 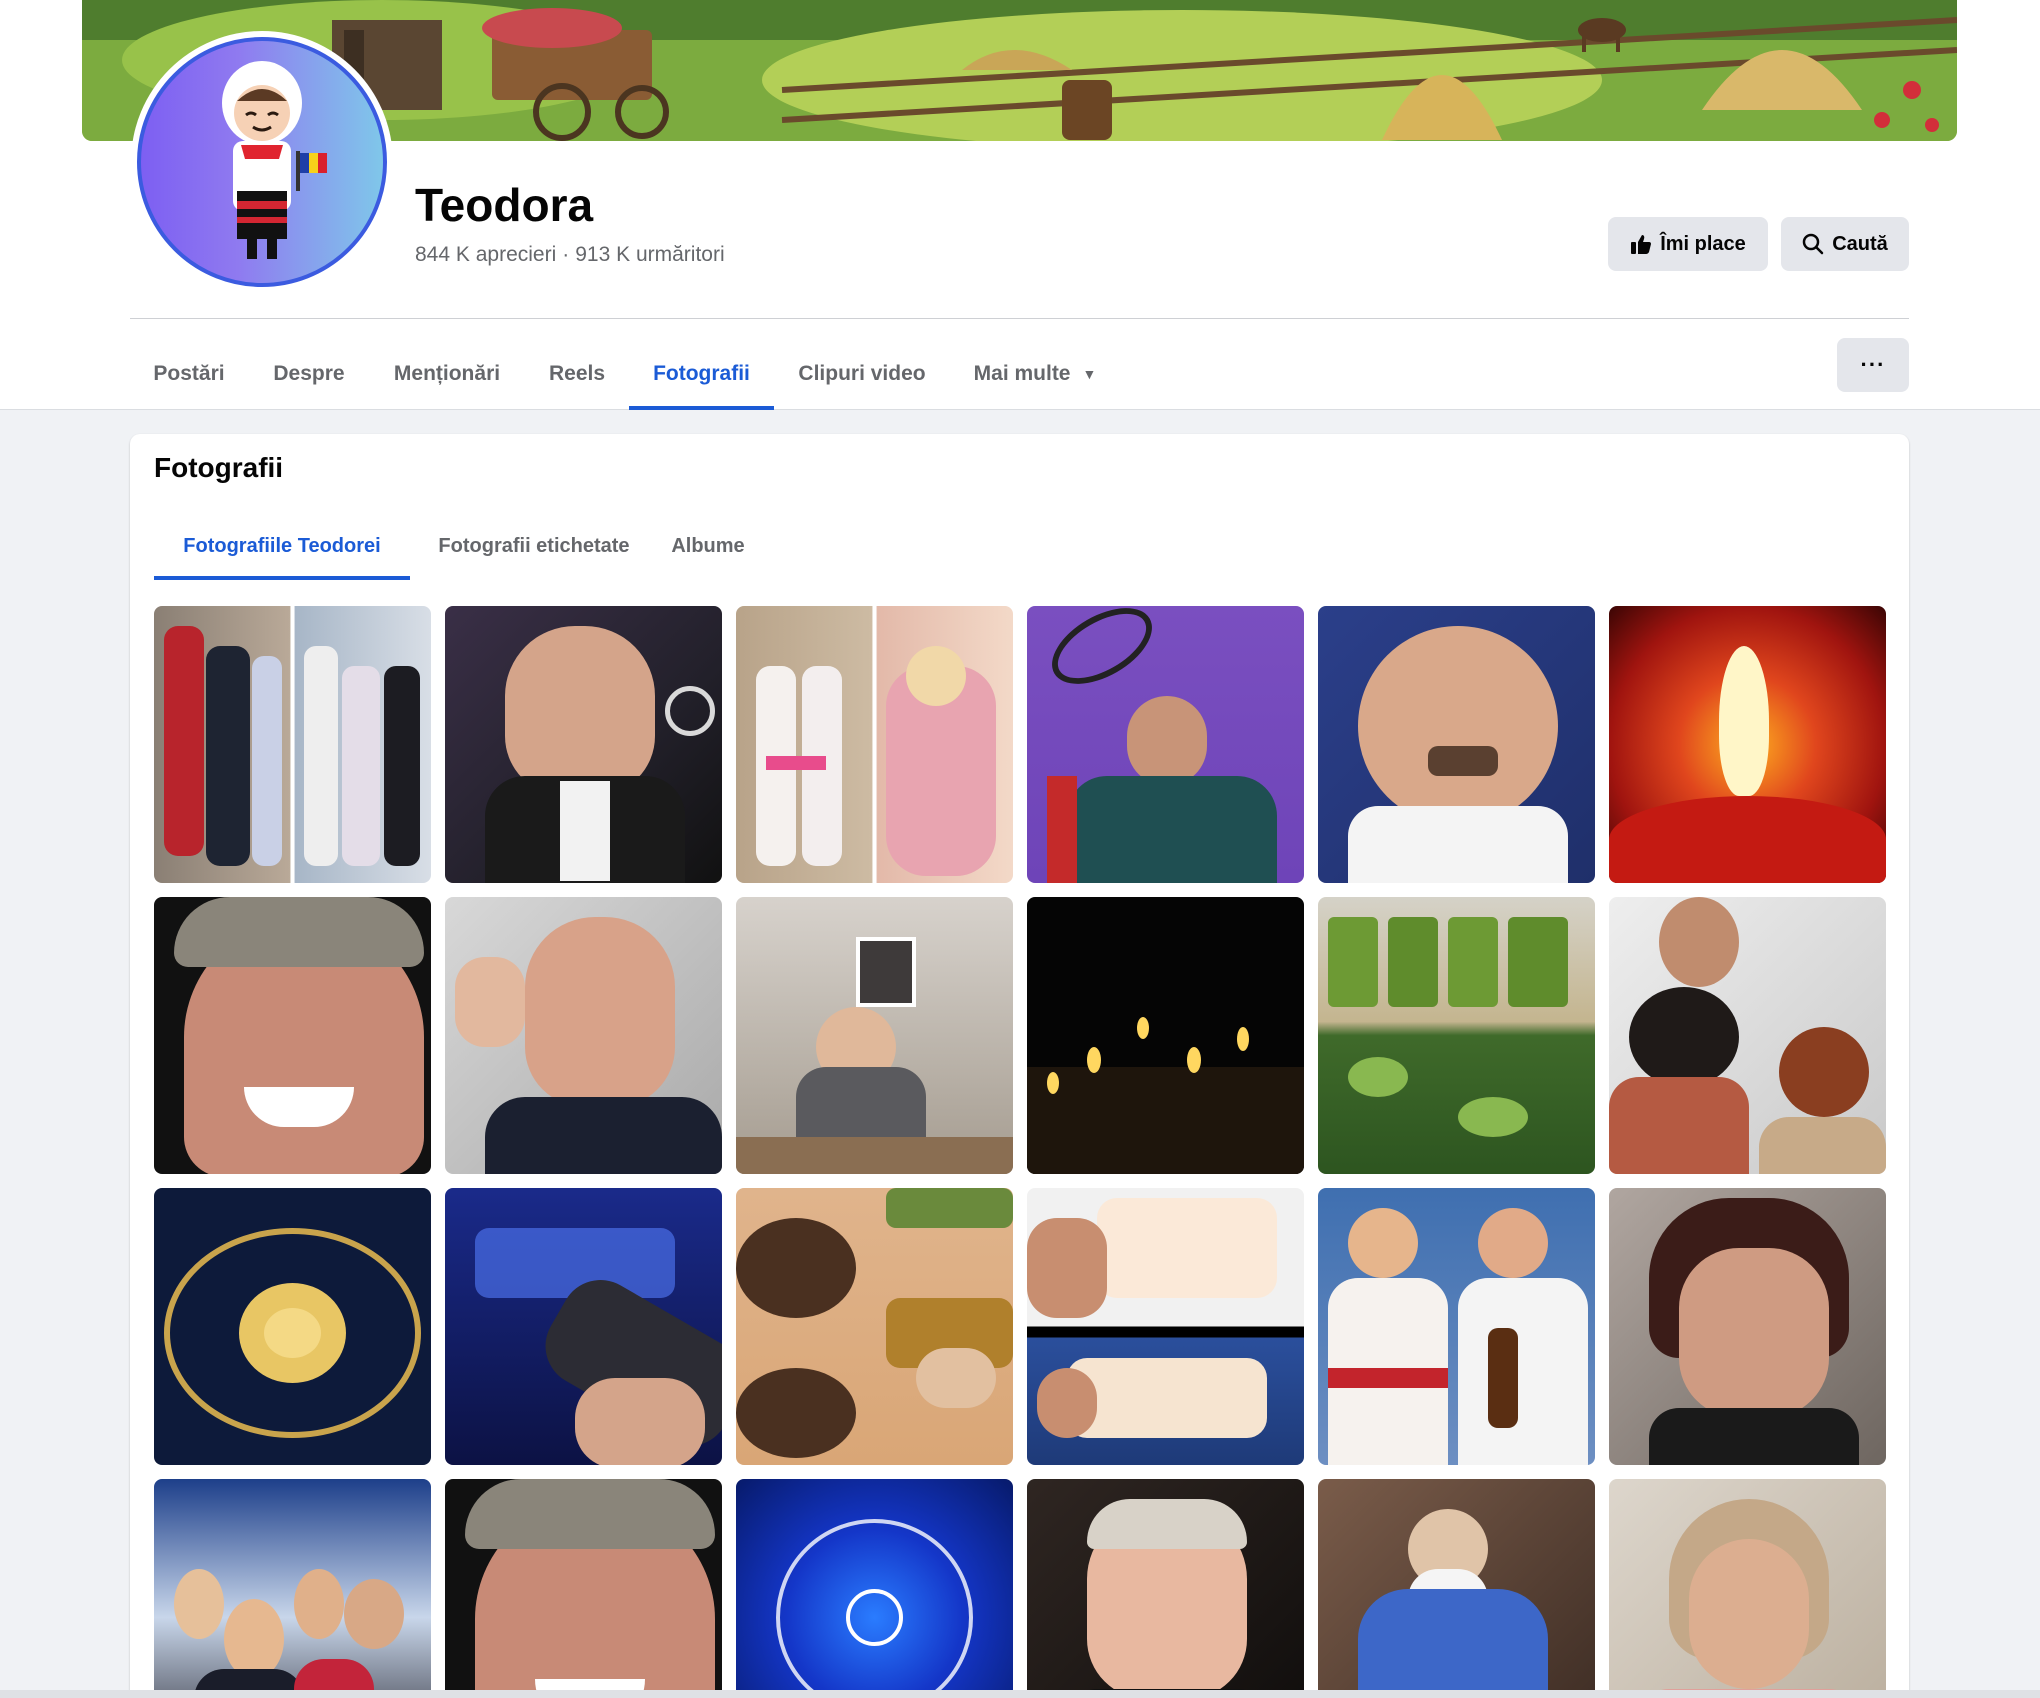 I want to click on page-bottom-edge, so click(x=1020, y=1694).